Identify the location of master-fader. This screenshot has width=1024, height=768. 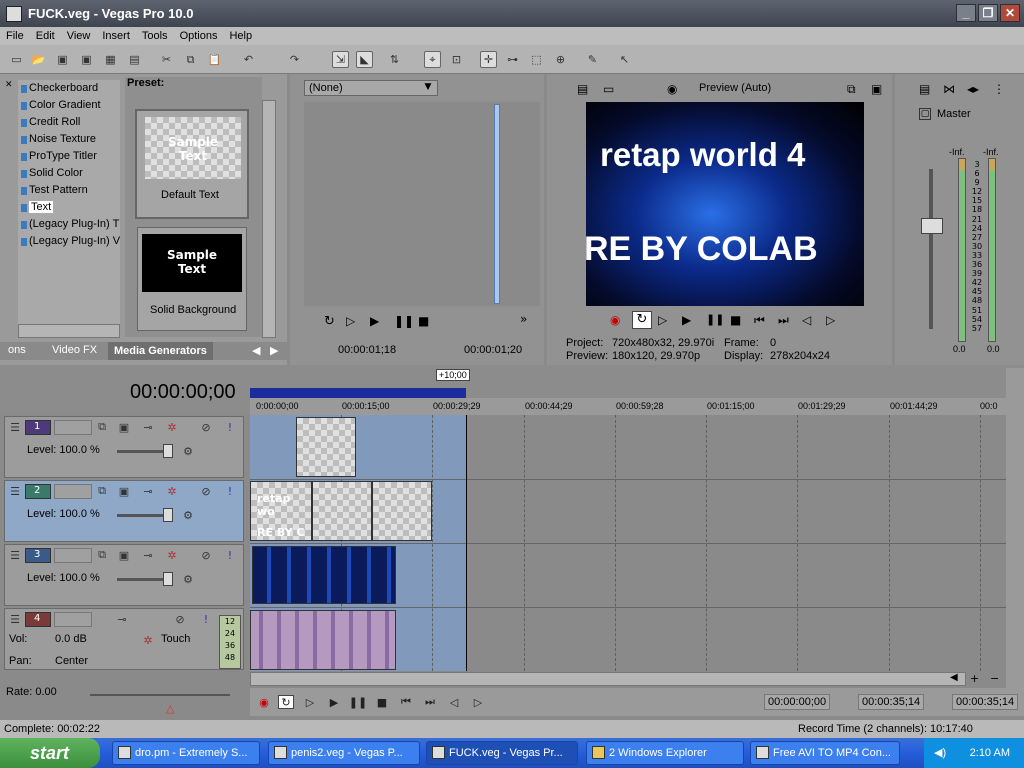
(932, 226).